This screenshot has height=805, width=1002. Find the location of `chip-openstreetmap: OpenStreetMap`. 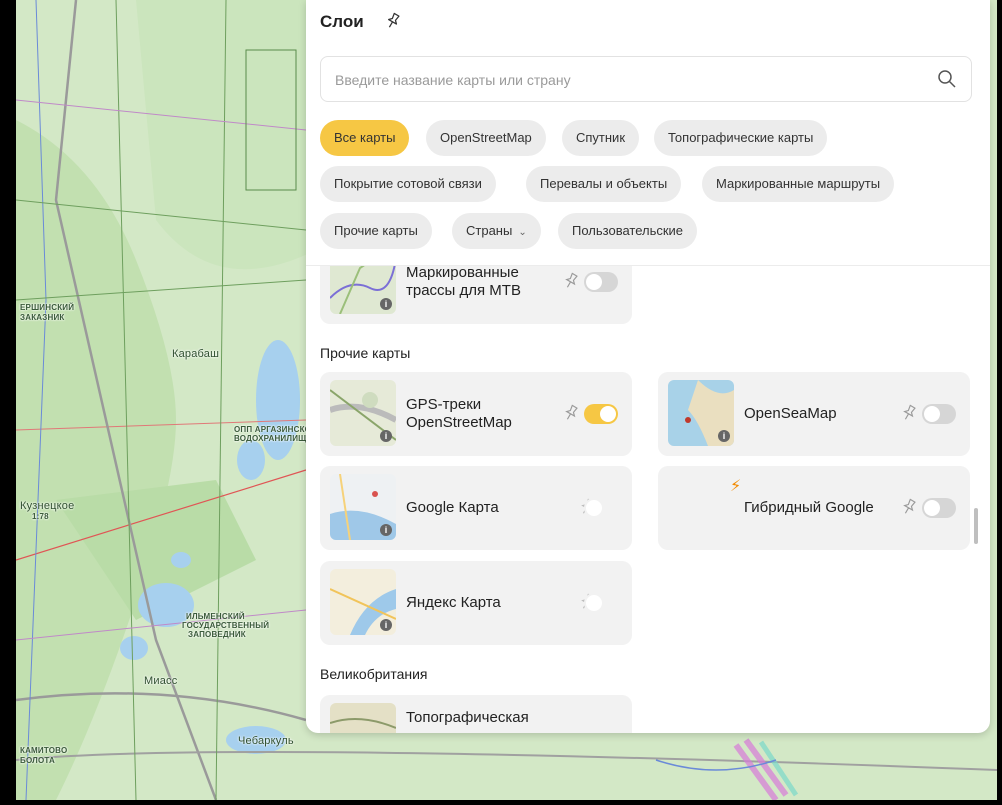

chip-openstreetmap: OpenStreetMap is located at coordinates (486, 138).